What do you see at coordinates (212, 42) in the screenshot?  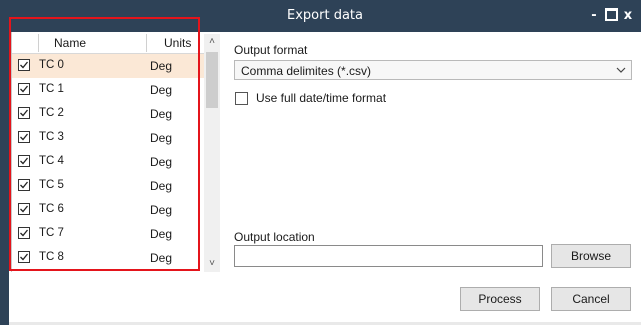 I see `scroll-up-icon: ˄` at bounding box center [212, 42].